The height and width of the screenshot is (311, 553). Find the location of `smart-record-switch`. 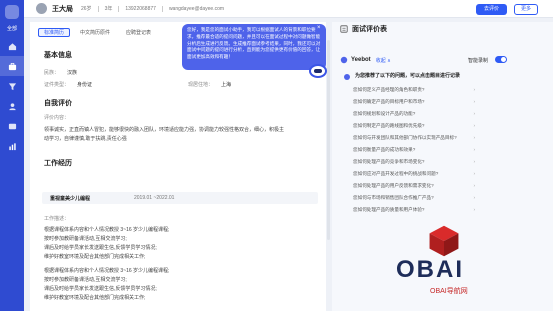

smart-record-switch is located at coordinates (501, 59).